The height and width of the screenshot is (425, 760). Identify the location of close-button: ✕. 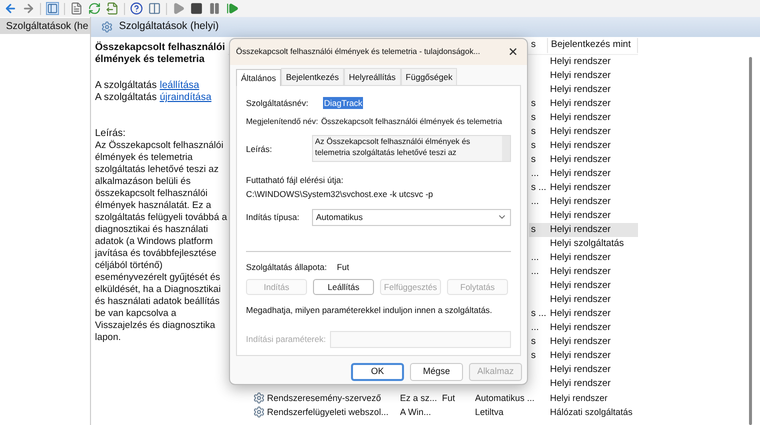
(513, 52).